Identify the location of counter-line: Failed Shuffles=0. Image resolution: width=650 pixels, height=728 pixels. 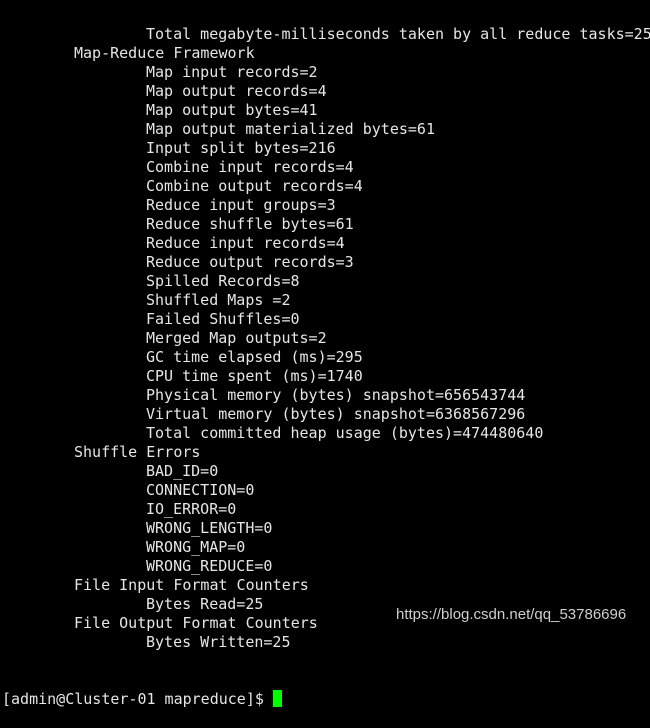
(223, 319).